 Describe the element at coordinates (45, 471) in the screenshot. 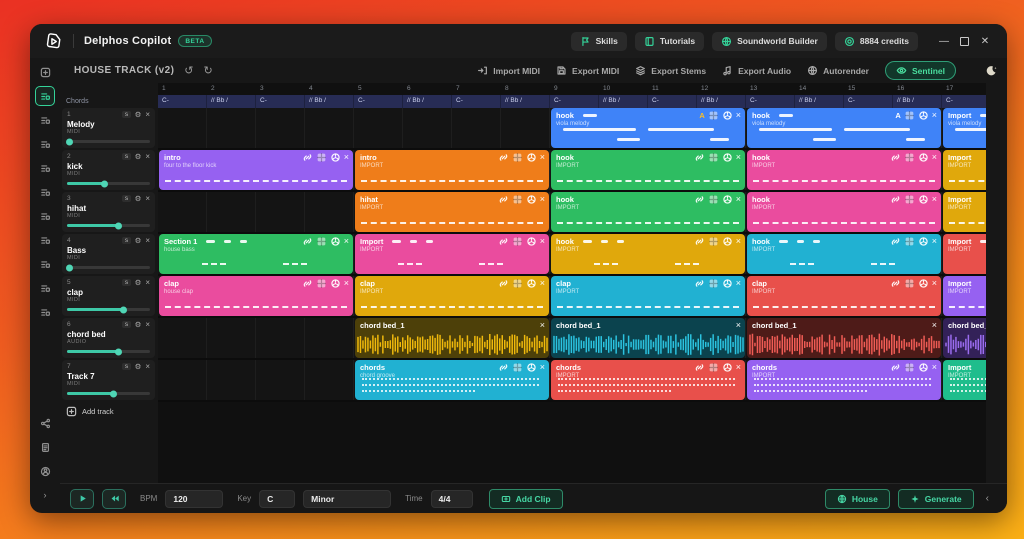

I see `account-button` at that location.